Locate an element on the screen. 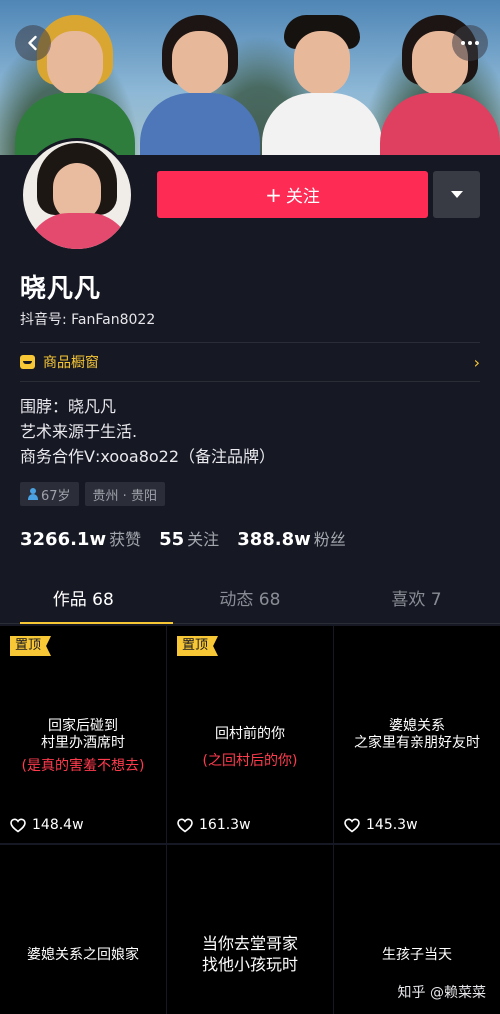 The image size is (500, 1014). location-tag: 贵州 · 贵阳 is located at coordinates (124, 494).